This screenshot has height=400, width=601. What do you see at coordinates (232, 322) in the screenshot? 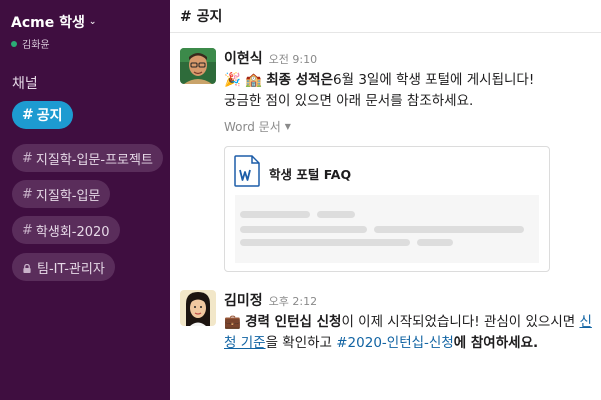
I see `emoji: 💼` at bounding box center [232, 322].